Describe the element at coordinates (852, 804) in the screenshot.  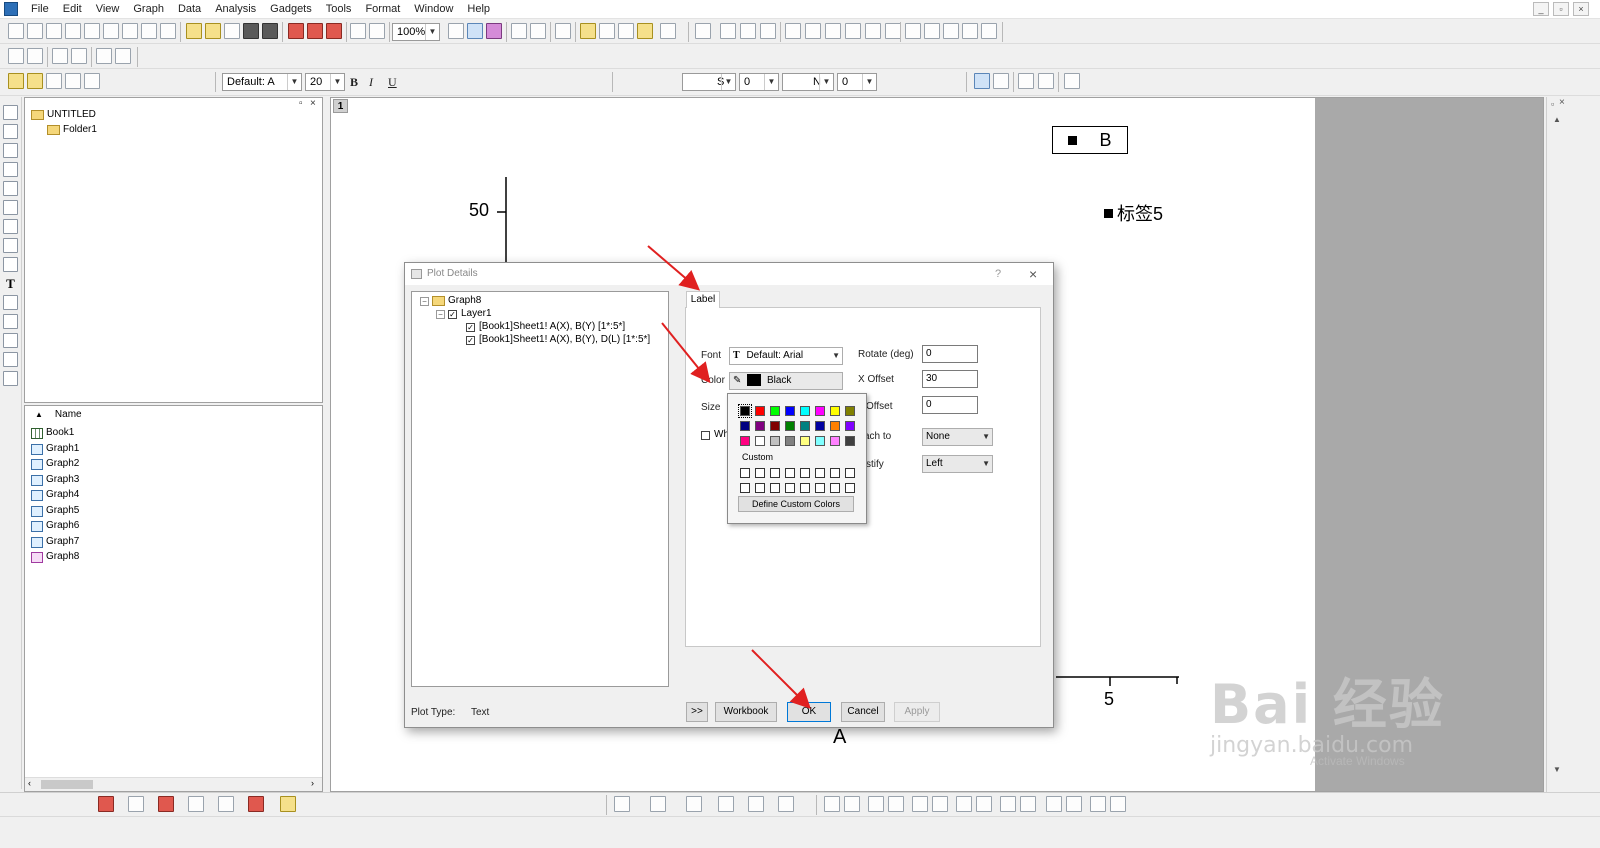
I see `align-right-icon` at that location.